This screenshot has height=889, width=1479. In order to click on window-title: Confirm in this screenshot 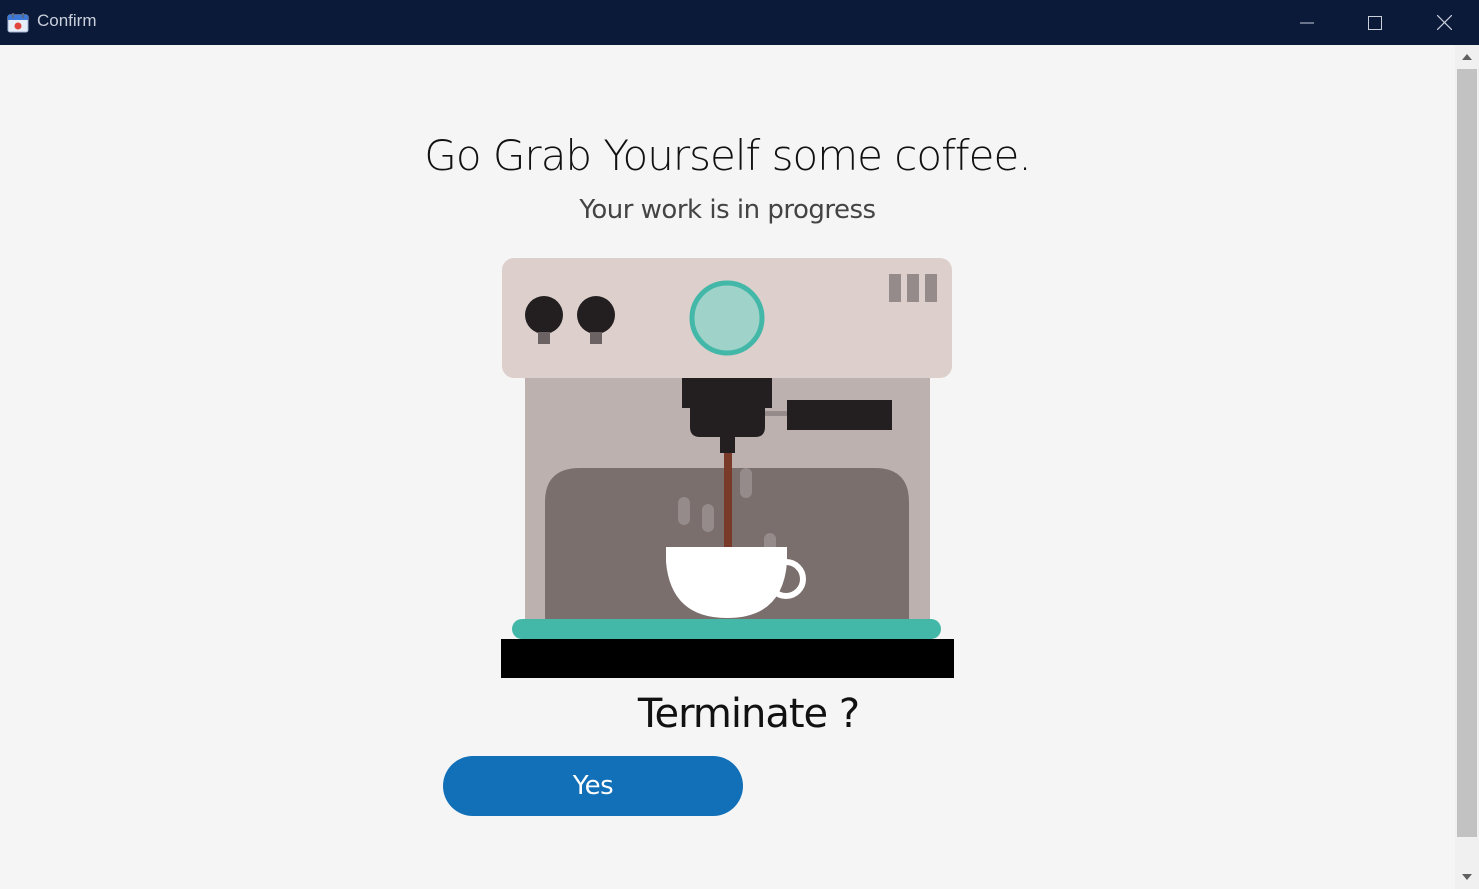, I will do `click(67, 20)`.